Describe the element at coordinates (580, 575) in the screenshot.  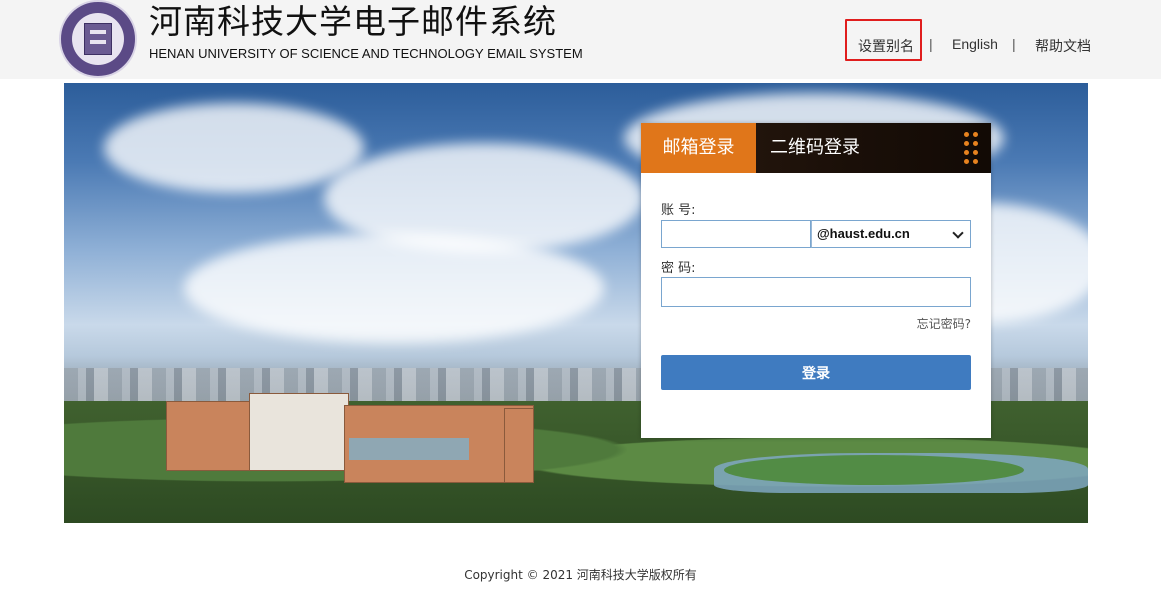
I see `footer-copyright: Copyright © 2021 河南科技大学版权所有` at that location.